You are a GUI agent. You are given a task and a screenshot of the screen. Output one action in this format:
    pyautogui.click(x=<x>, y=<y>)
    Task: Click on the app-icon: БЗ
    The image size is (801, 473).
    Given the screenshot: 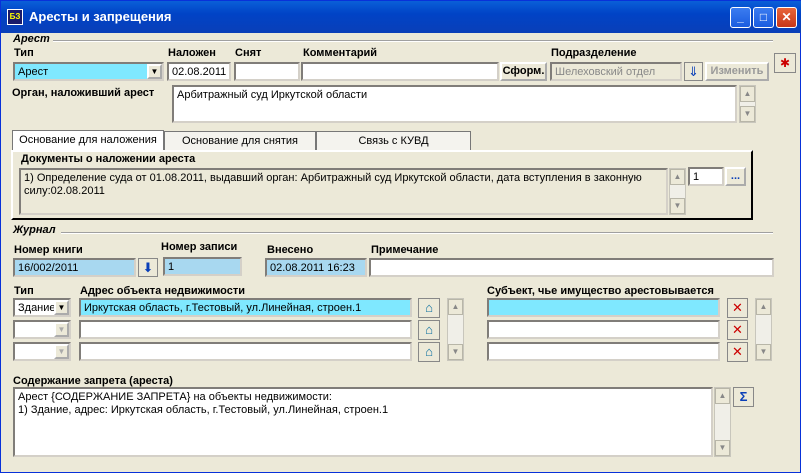 What is the action you would take?
    pyautogui.click(x=15, y=17)
    